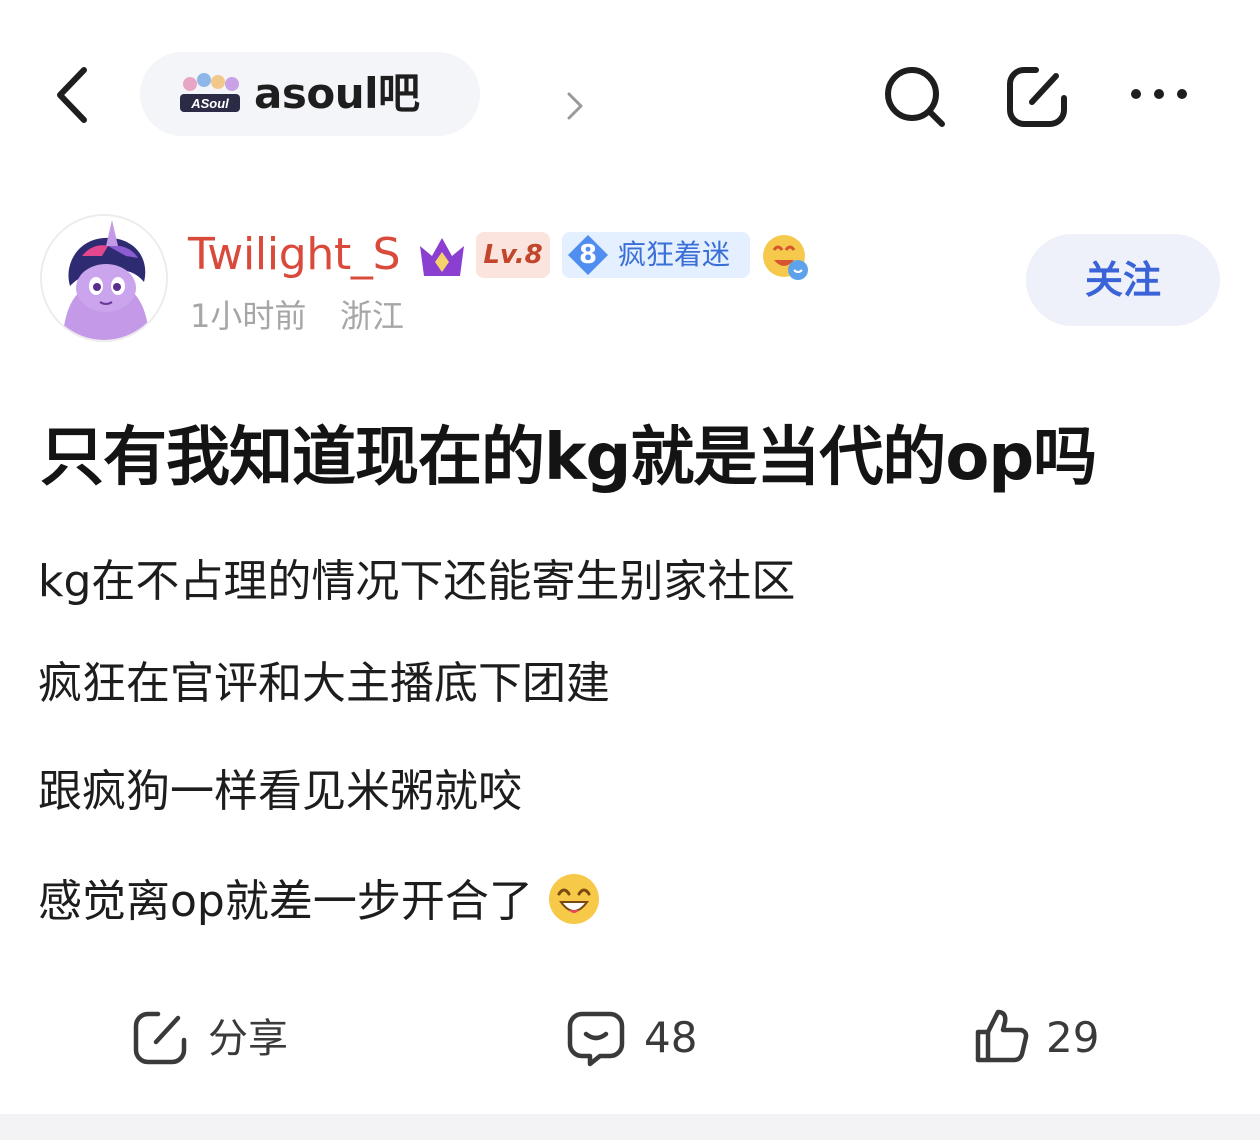 This screenshot has width=1260, height=1140. I want to click on post-location: 浙江, so click(372, 316).